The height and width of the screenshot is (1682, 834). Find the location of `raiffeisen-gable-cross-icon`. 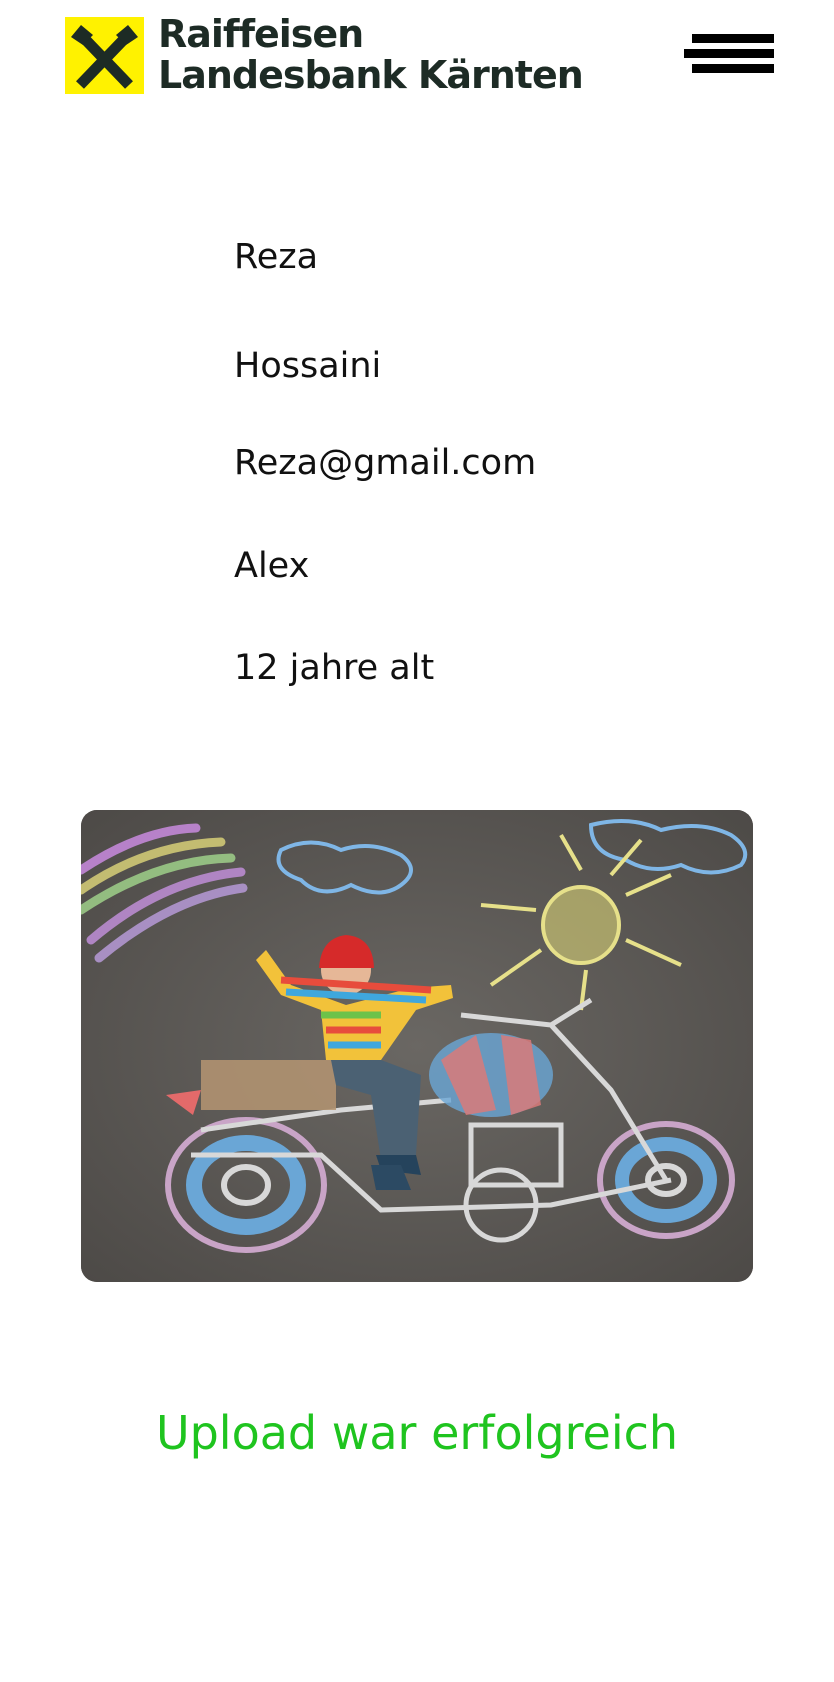

raiffeisen-gable-cross-icon is located at coordinates (104, 55).